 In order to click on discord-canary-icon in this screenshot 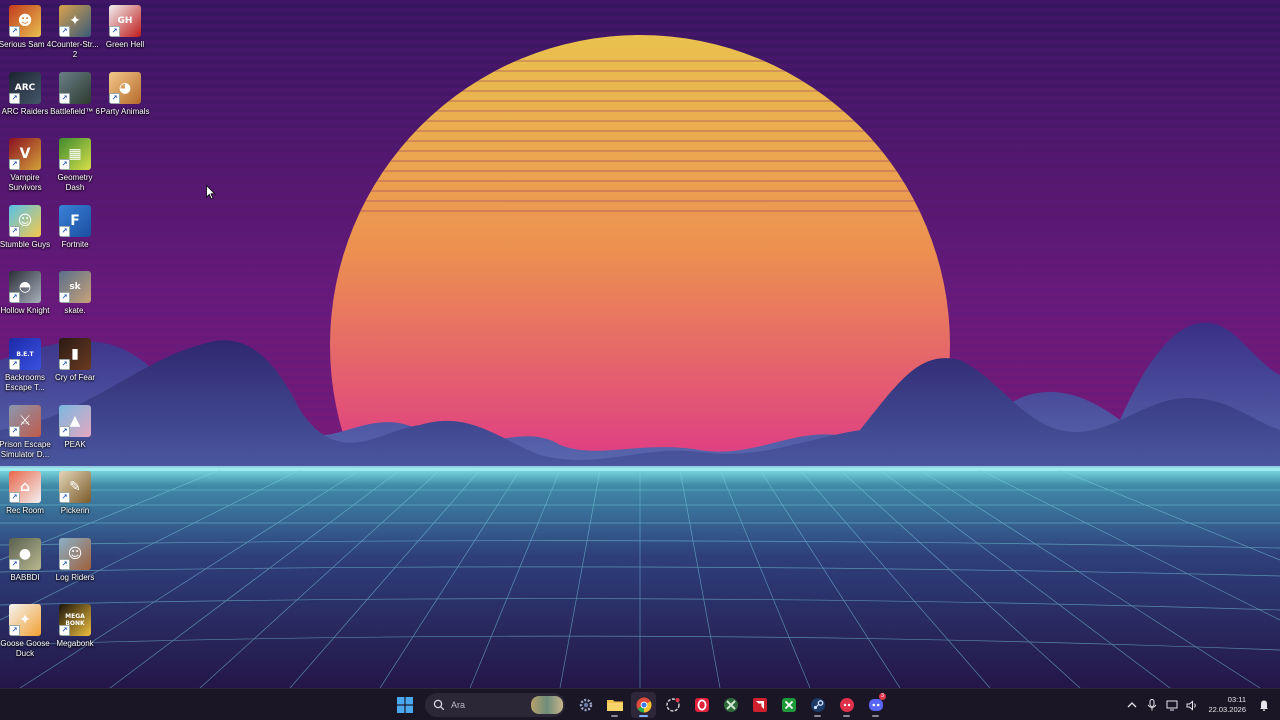, I will do `click(846, 705)`.